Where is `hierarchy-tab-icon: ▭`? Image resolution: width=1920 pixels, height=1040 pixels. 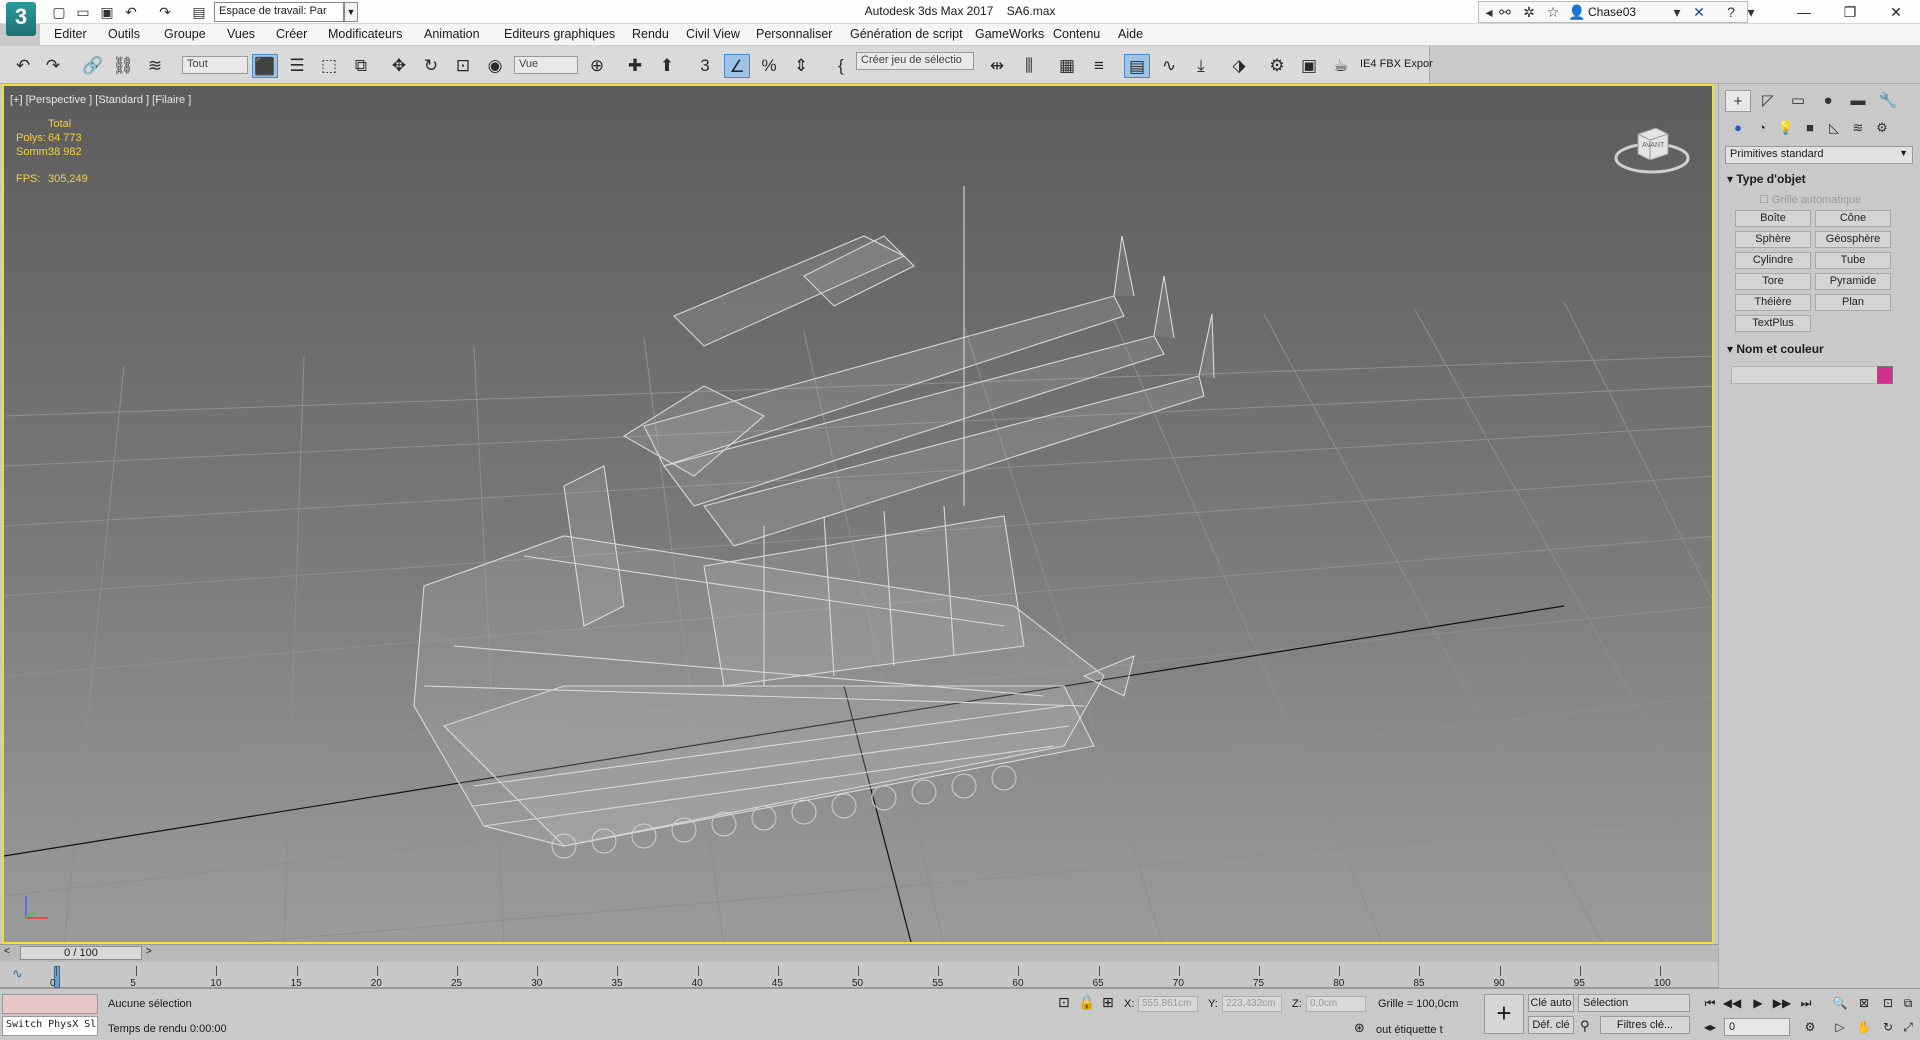
hierarchy-tab-icon: ▭ is located at coordinates (1798, 101).